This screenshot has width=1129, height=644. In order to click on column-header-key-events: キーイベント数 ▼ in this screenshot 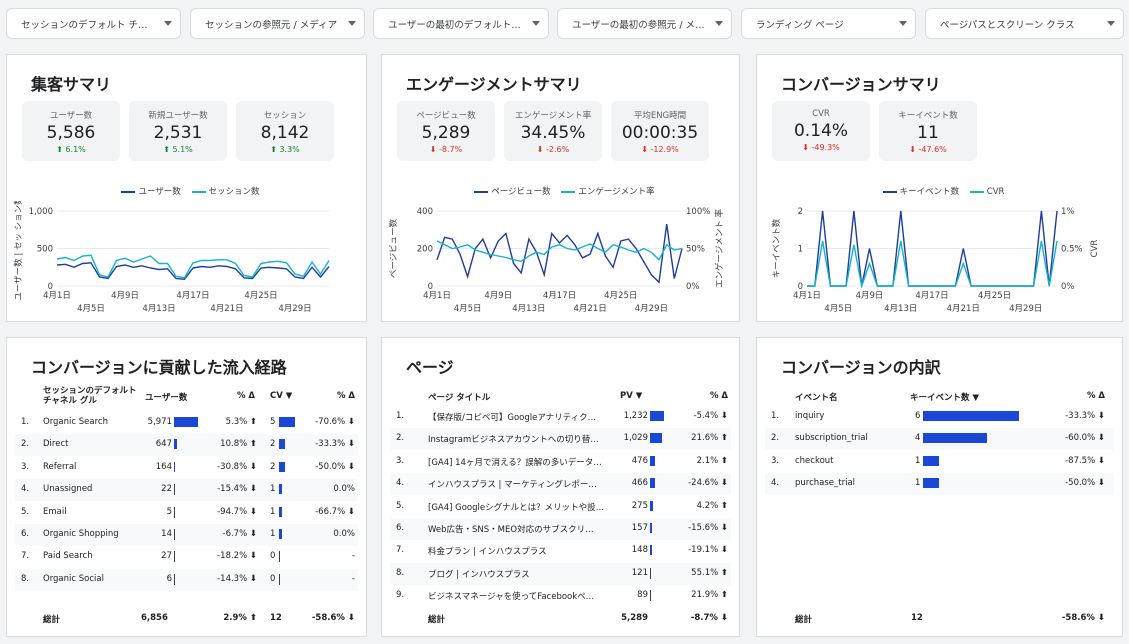, I will do `click(944, 397)`.